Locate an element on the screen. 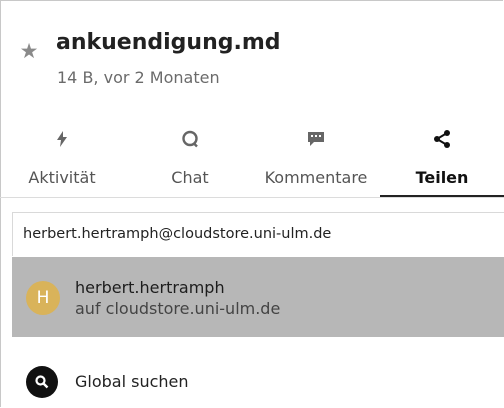  share-search-value: herbert.hertramph@cloudstore.uni-ulm.de is located at coordinates (177, 234).